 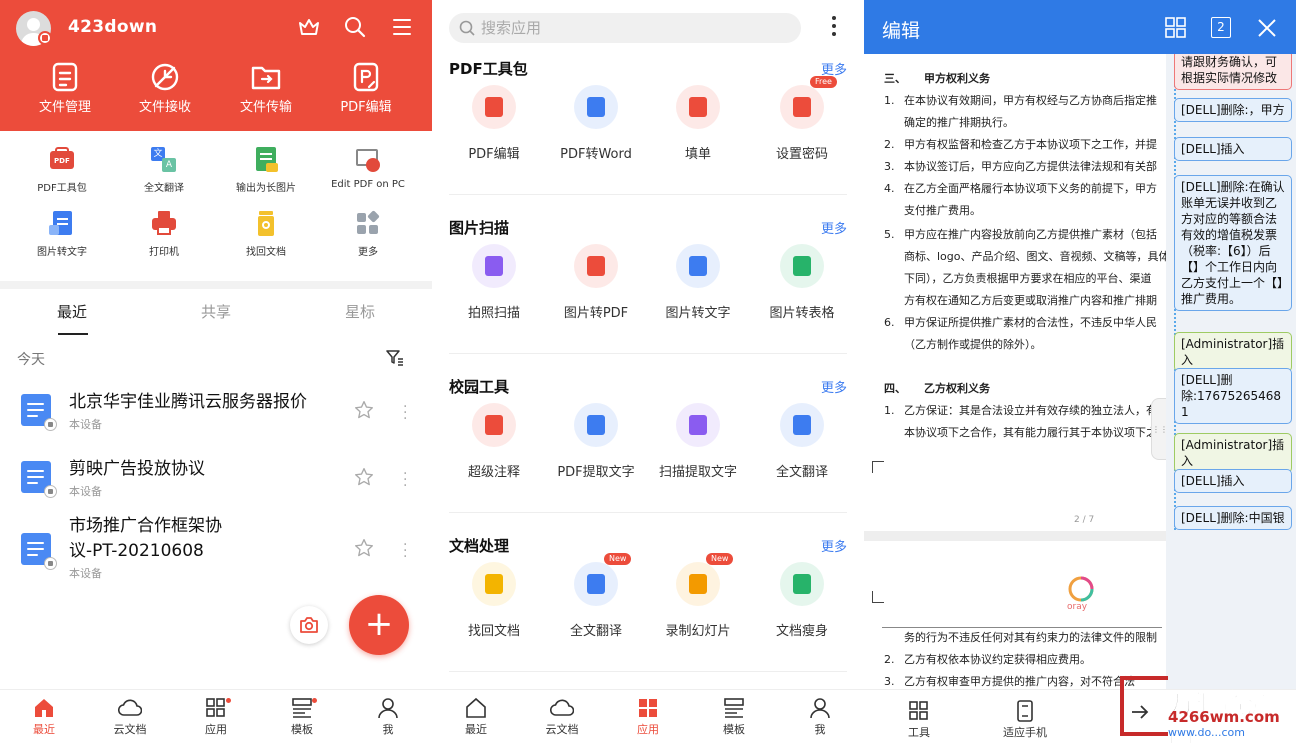 What do you see at coordinates (1233, 518) in the screenshot?
I see `comment-card: [DELL]删除:中国银` at bounding box center [1233, 518].